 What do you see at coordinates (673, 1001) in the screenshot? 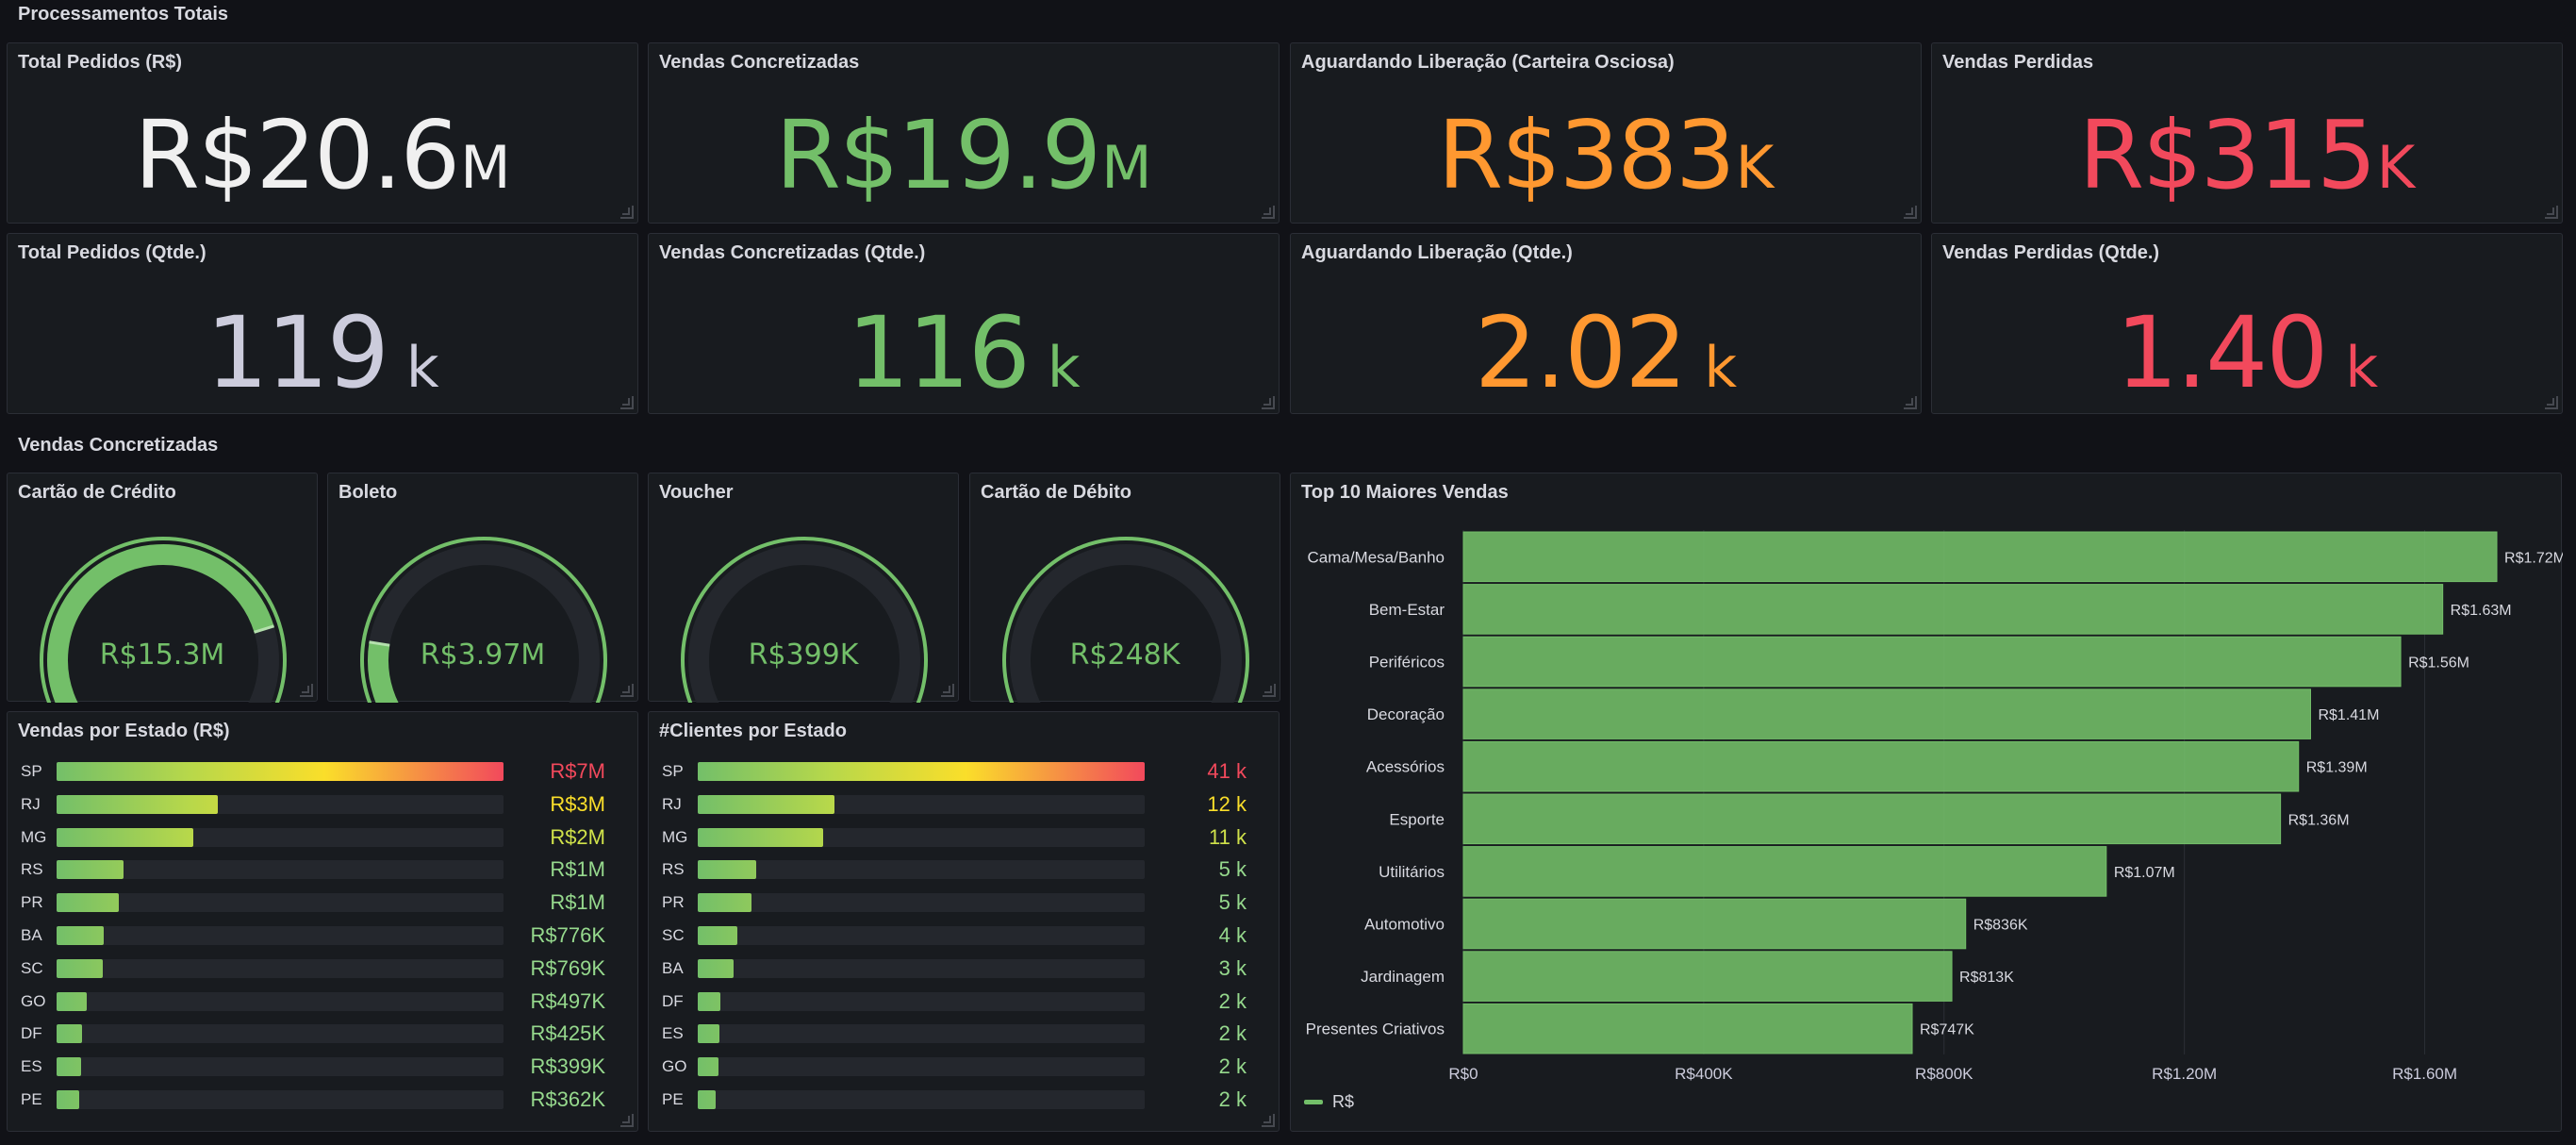
I see `state-label: DF` at bounding box center [673, 1001].